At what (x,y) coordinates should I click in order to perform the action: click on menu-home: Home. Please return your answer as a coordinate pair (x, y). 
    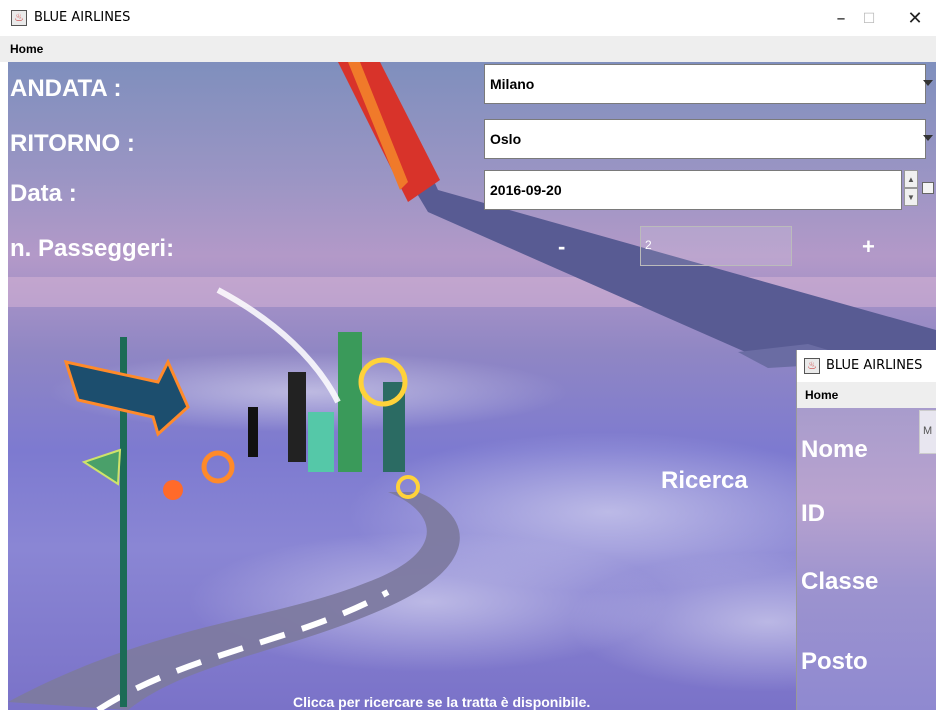
    Looking at the image, I should click on (26, 49).